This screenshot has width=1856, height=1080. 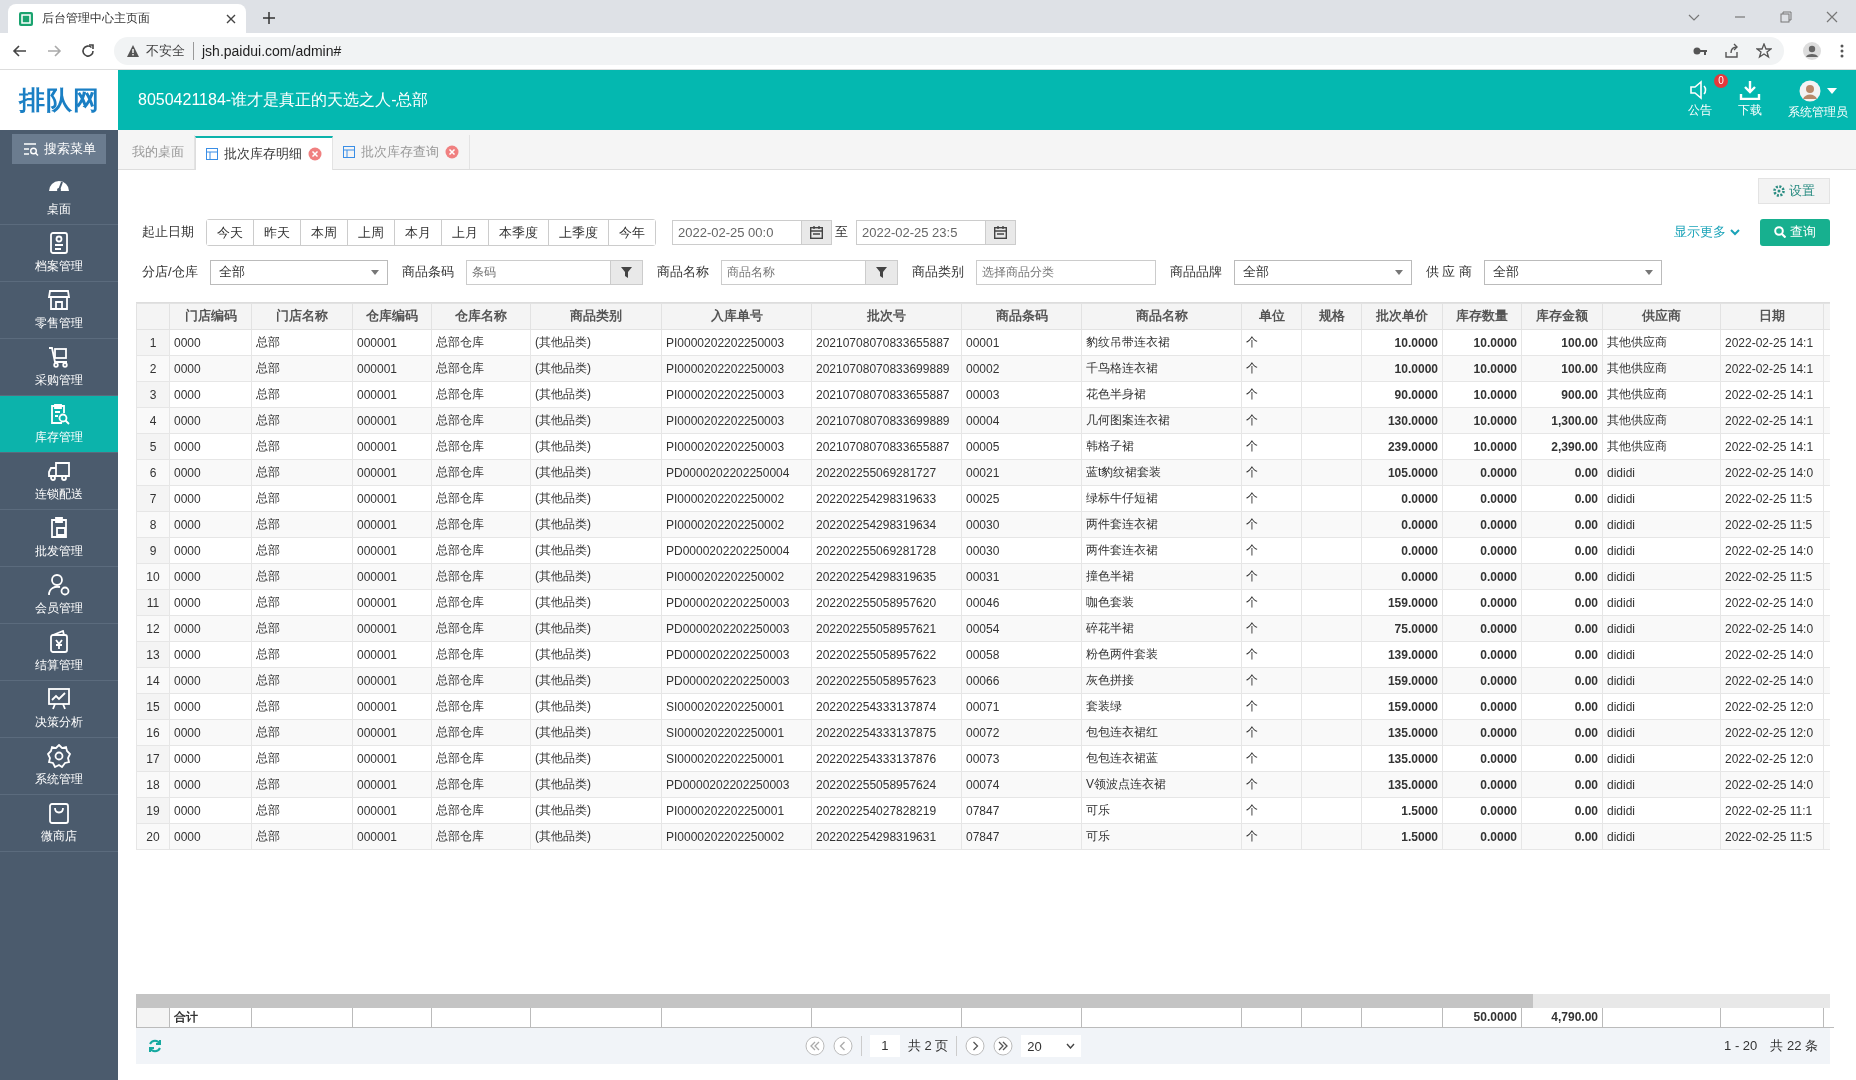 I want to click on table-cell: 两件套连衣裙, so click(x=1161, y=524).